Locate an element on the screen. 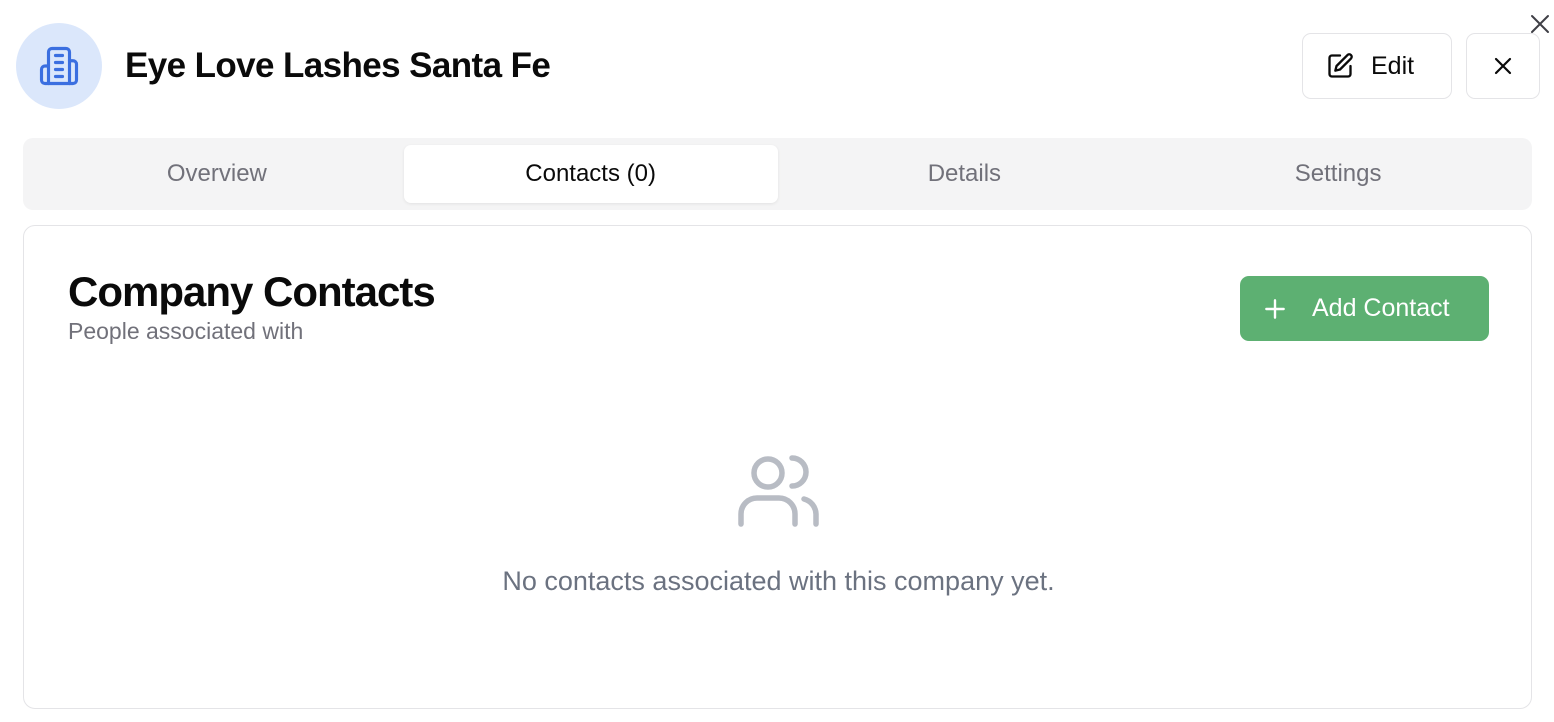 The image size is (1554, 722). tab-bar: Overview Contacts (0) Details Settings is located at coordinates (777, 174).